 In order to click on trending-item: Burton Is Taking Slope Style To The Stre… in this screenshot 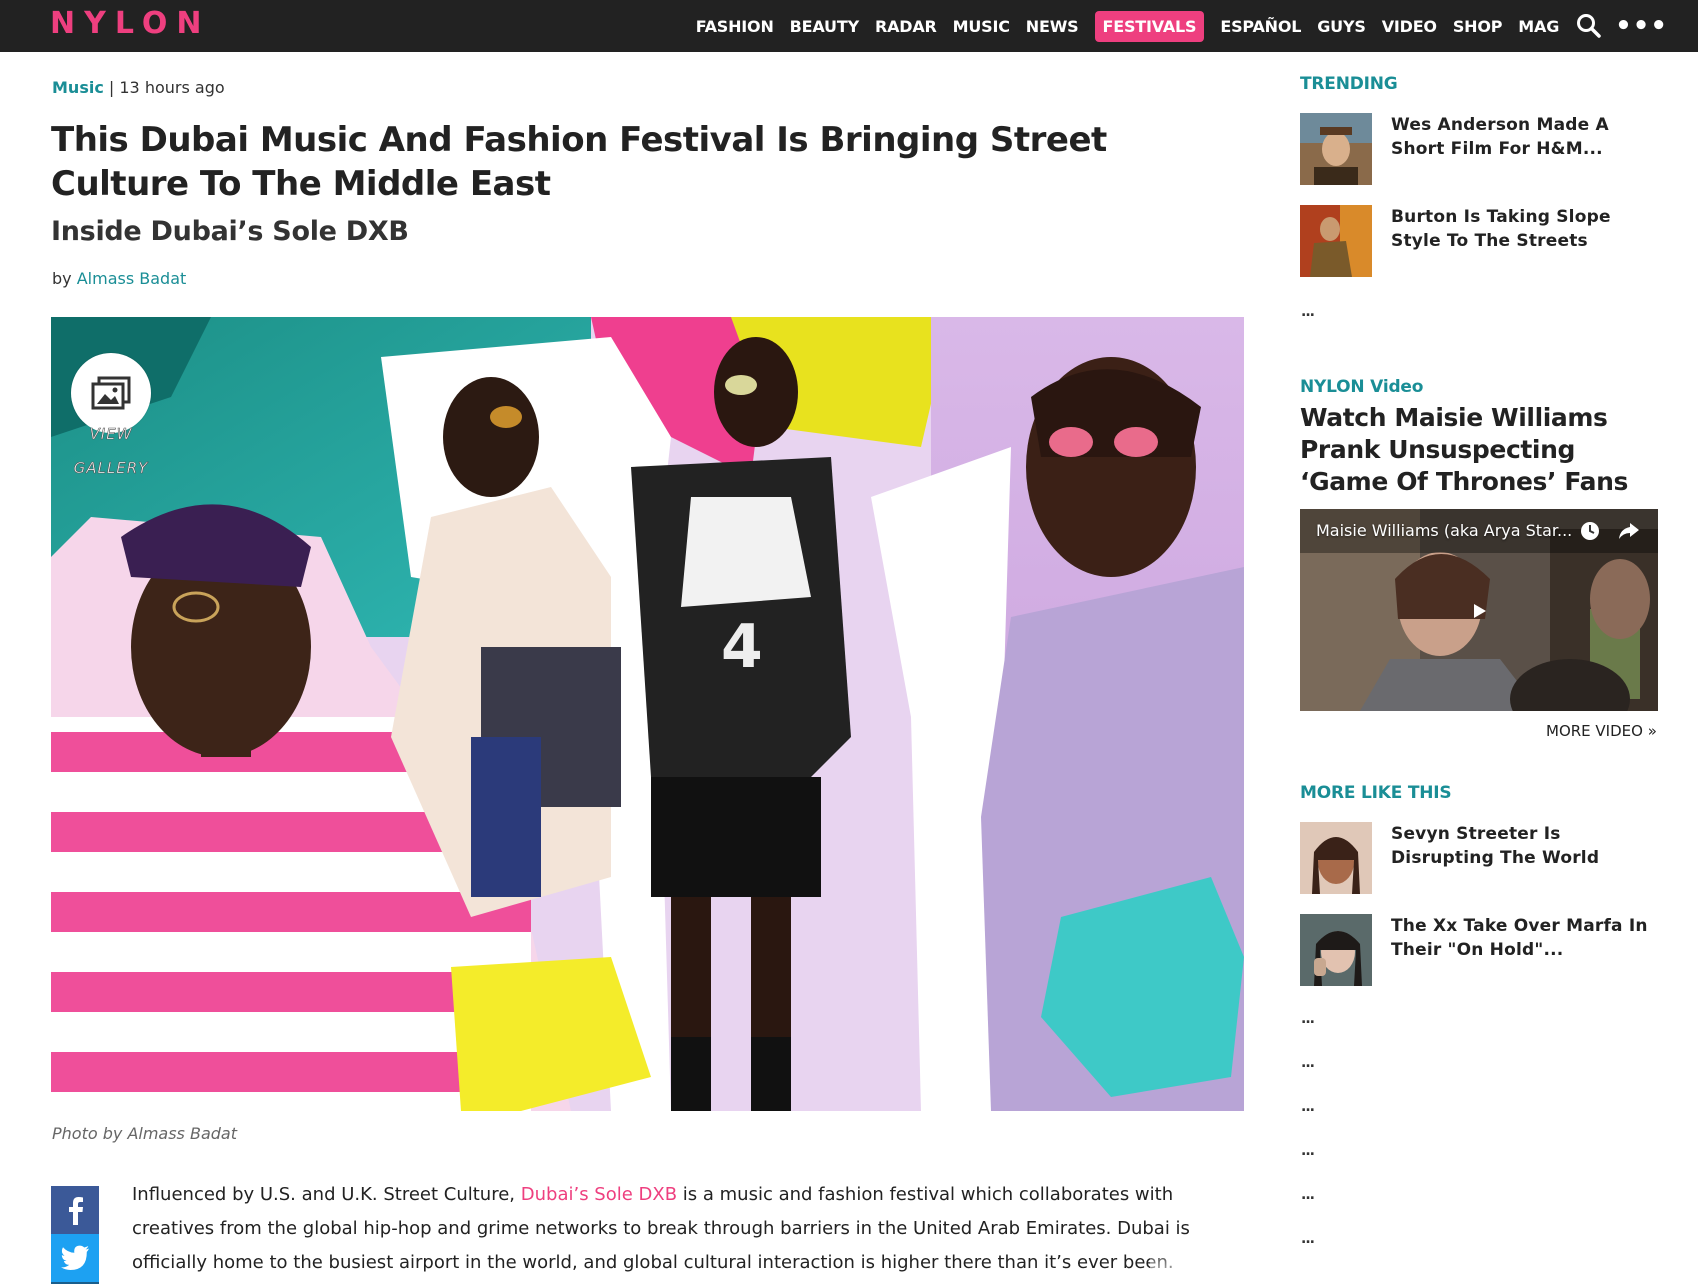, I will do `click(1480, 241)`.